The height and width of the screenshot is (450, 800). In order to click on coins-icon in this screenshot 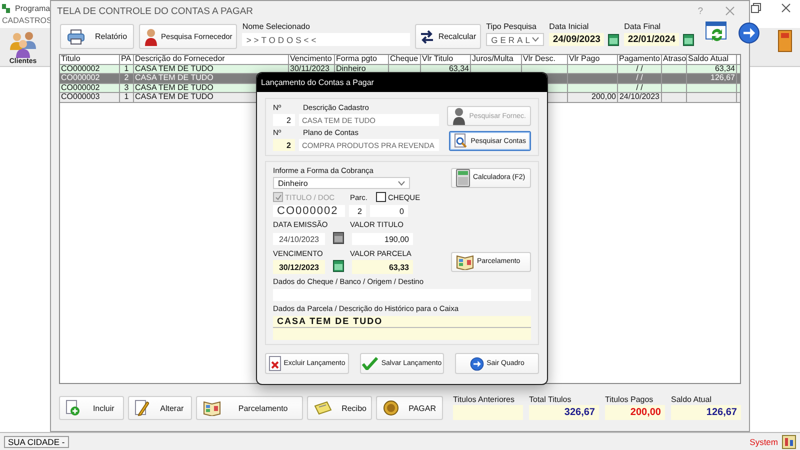, I will do `click(390, 408)`.